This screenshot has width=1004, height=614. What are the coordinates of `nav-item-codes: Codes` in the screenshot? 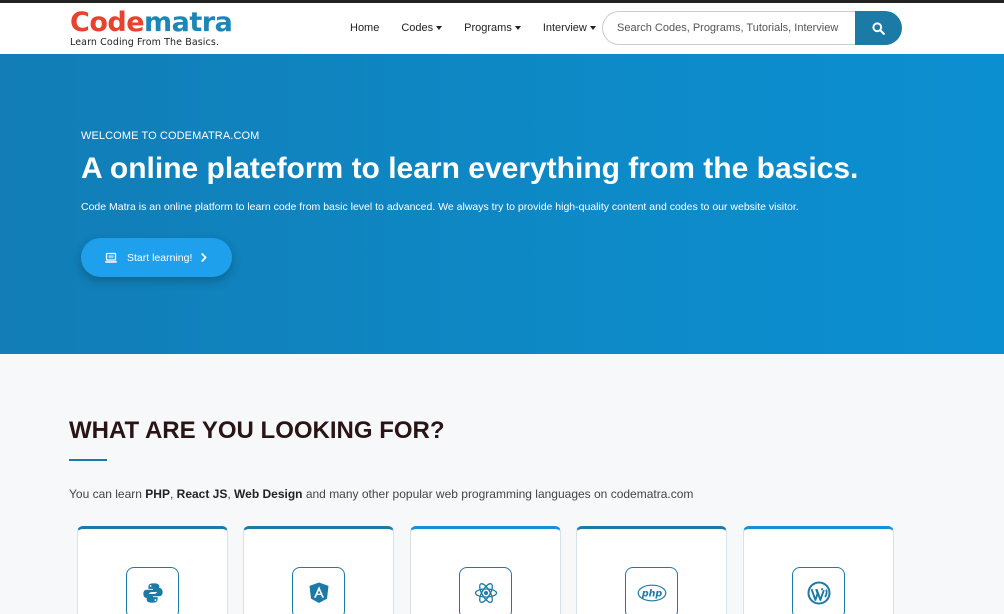 It's located at (422, 28).